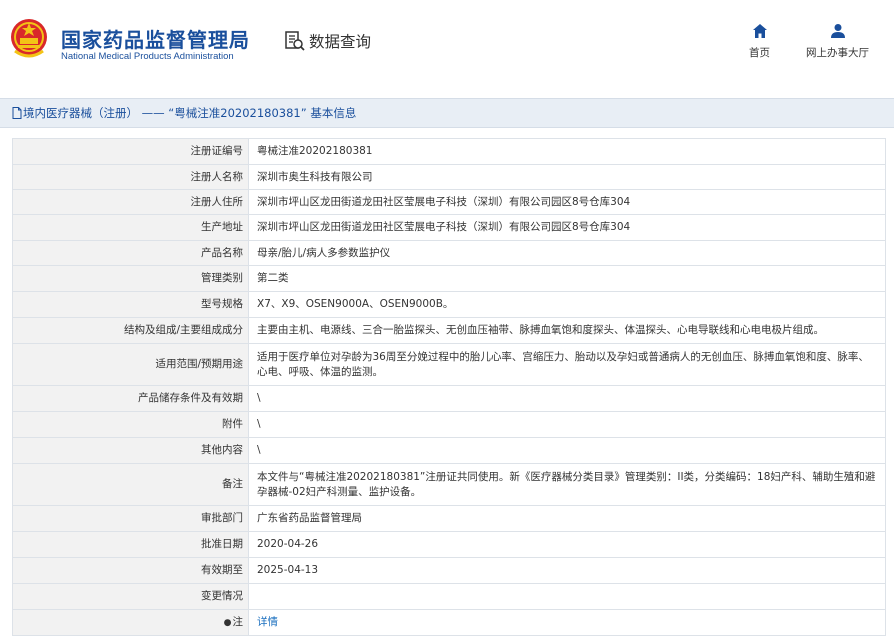  I want to click on nav-home: 首页, so click(759, 41).